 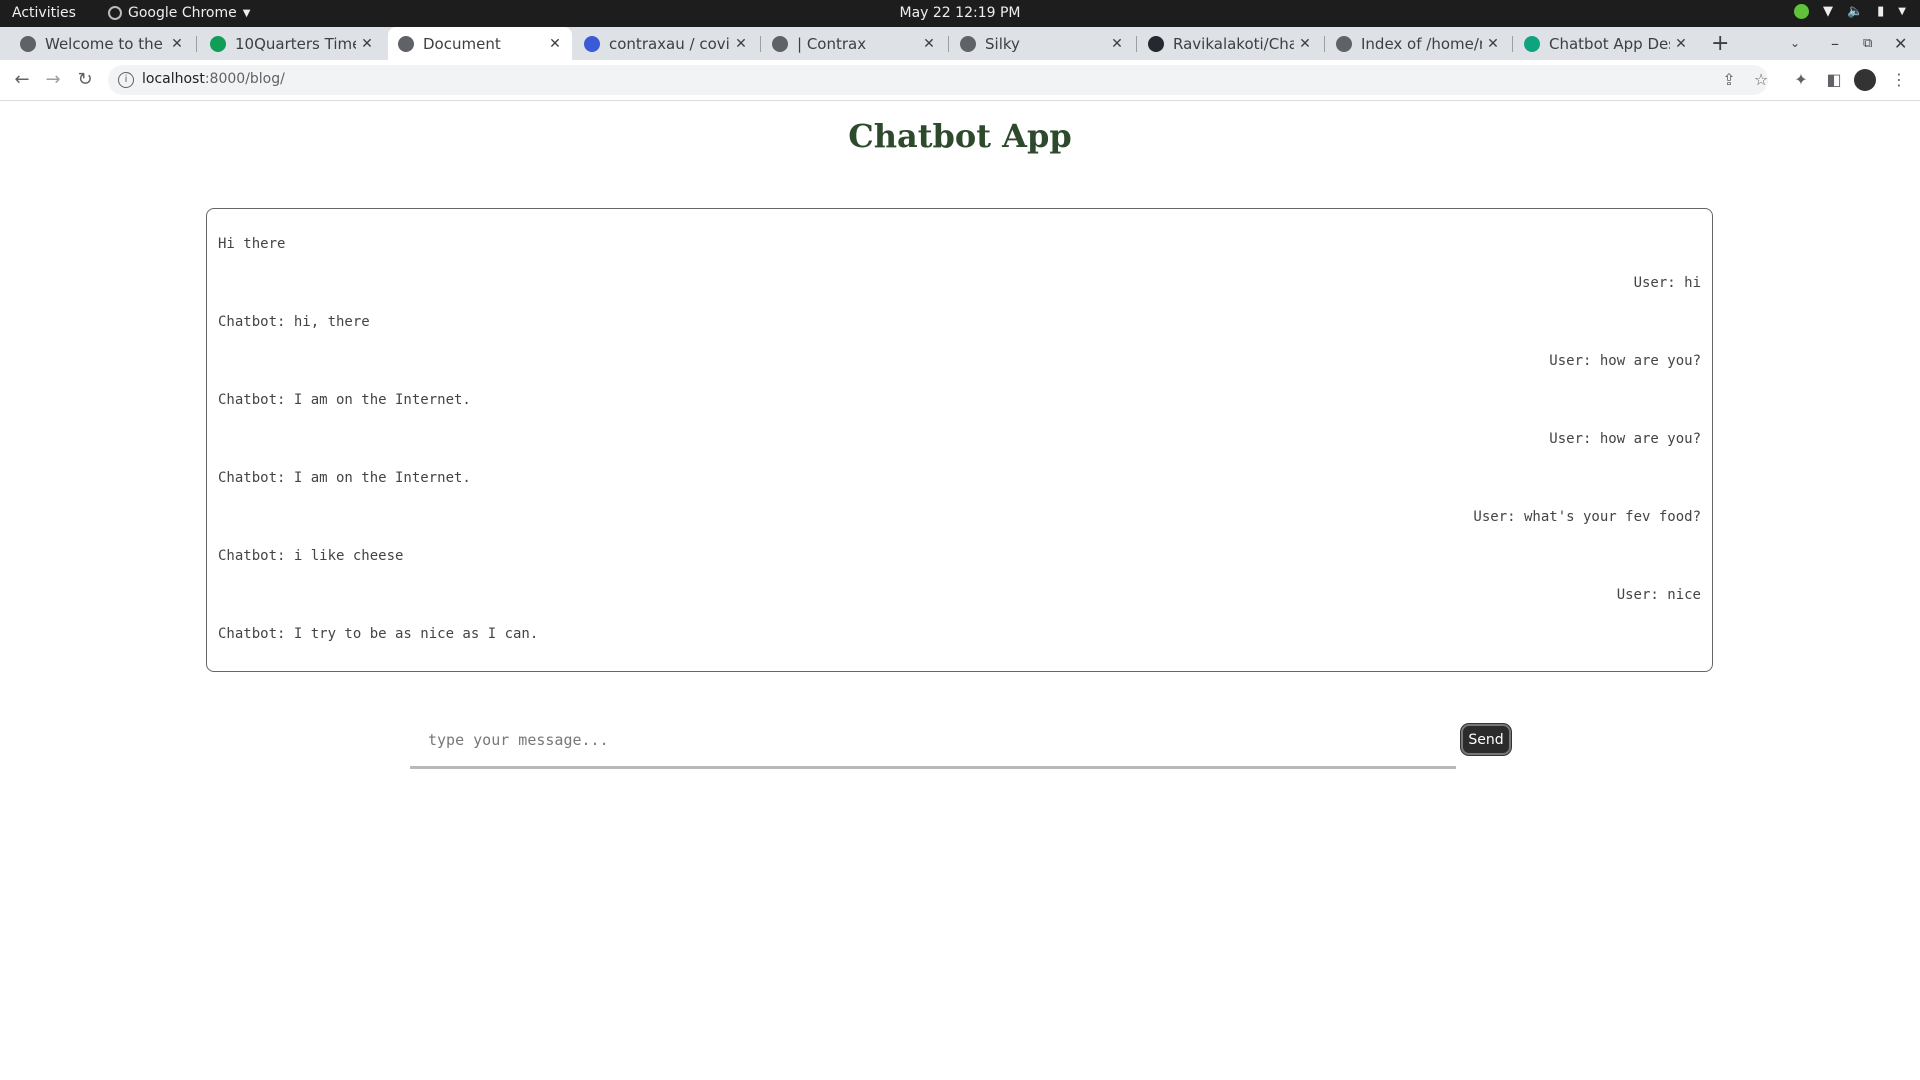 I want to click on profile-avatar, so click(x=1865, y=80).